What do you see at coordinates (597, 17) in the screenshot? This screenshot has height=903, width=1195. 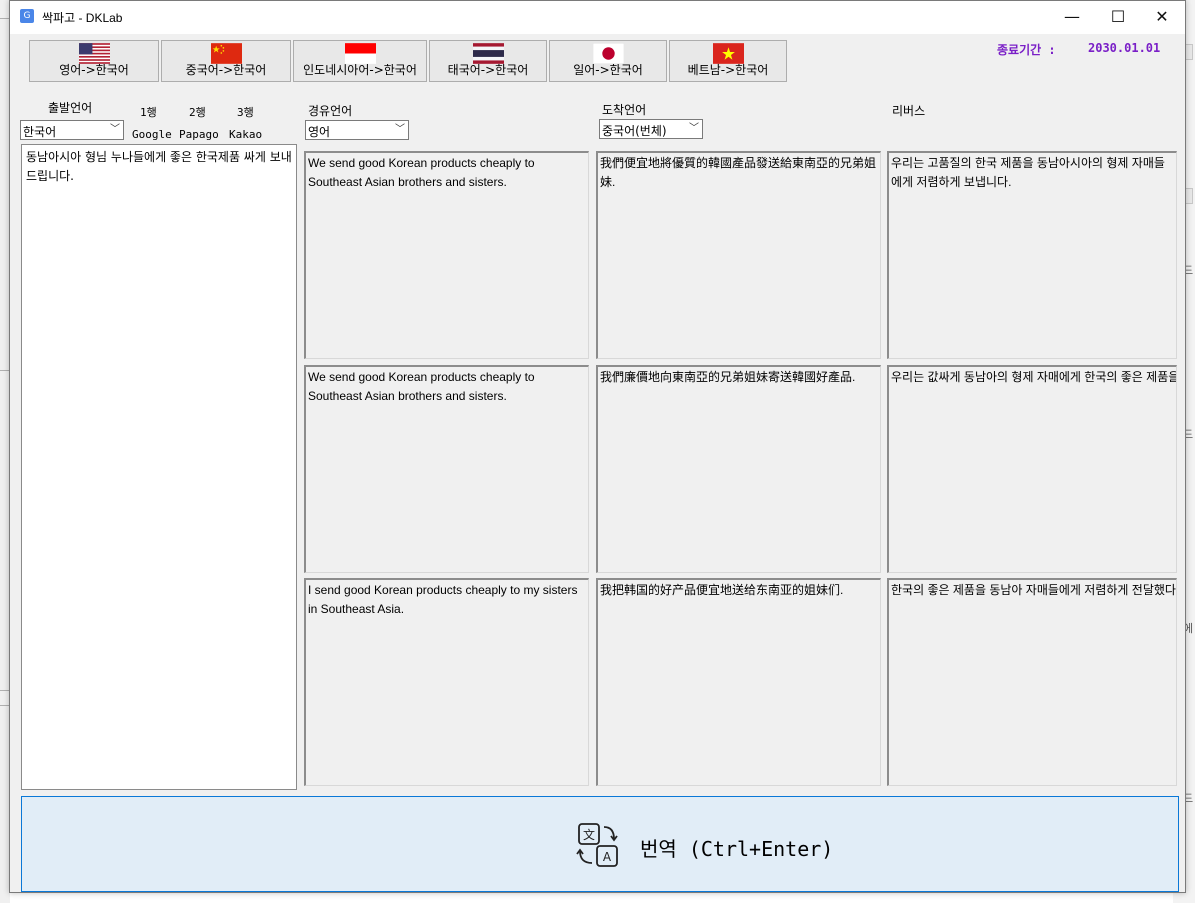 I see `title-bar: G 싹파고 - DKLab — ☐ ✕` at bounding box center [597, 17].